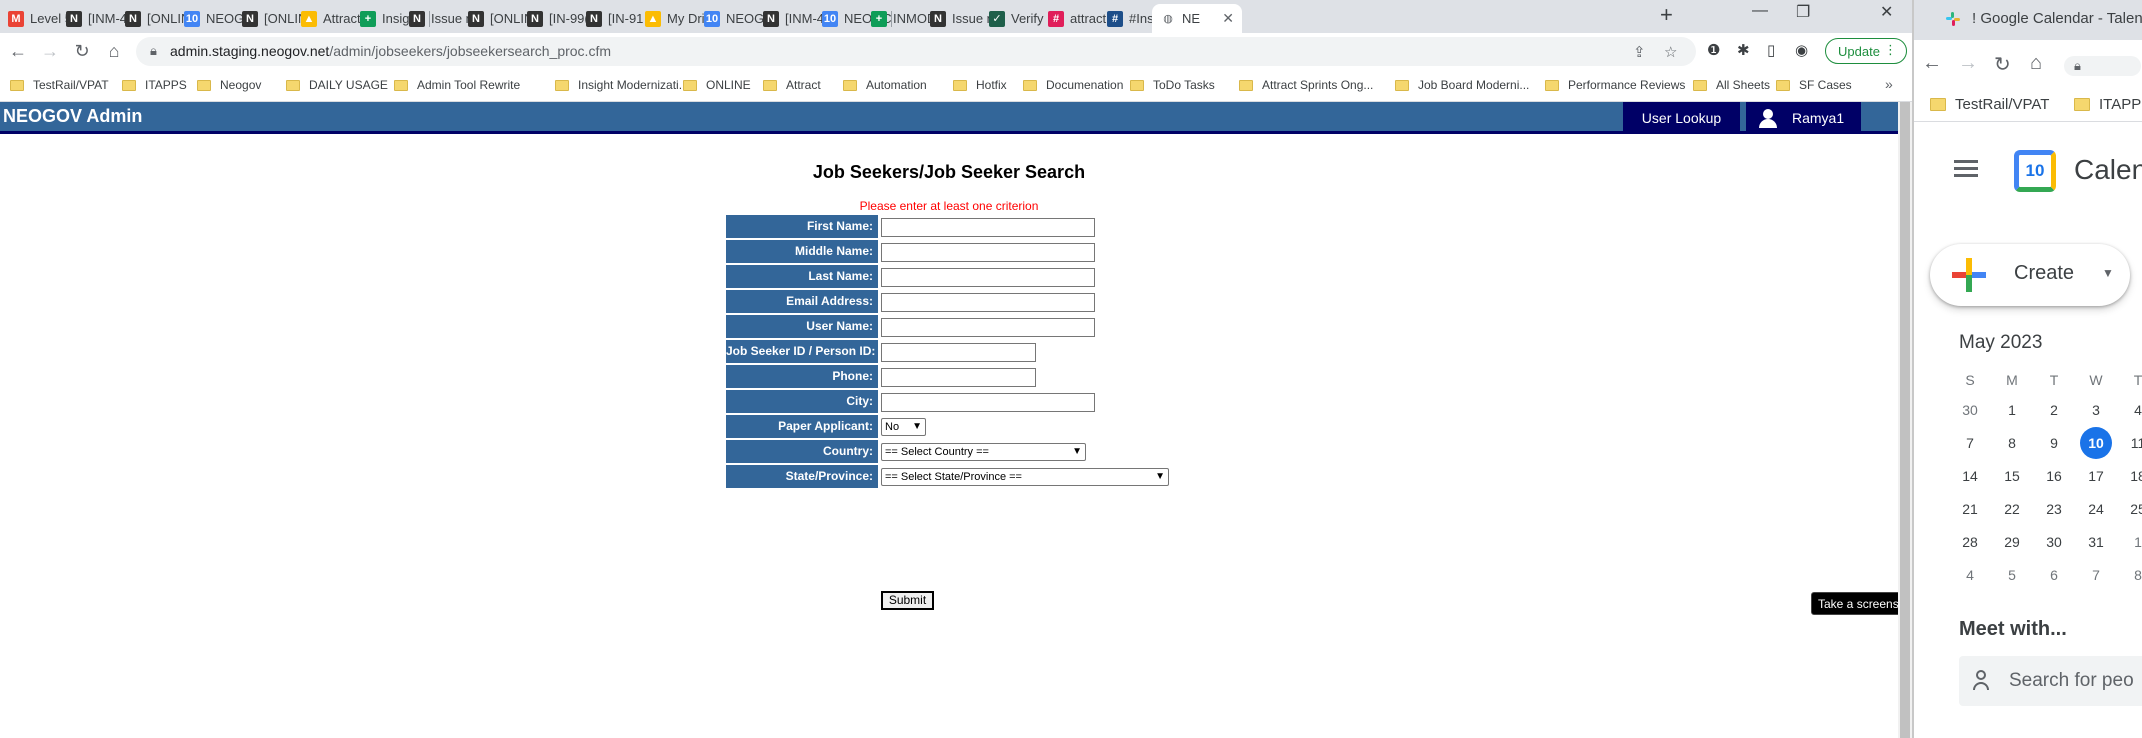  What do you see at coordinates (1966, 170) in the screenshot?
I see `main-menu-icon` at bounding box center [1966, 170].